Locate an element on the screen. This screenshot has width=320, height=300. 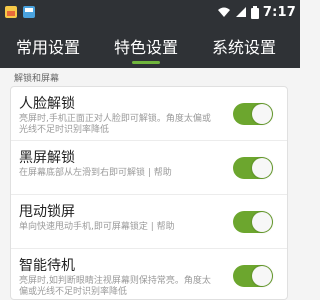
setting-description: 单向快速甩动手机,即可屏幕锁定 | 帮助 is located at coordinates (97, 227).